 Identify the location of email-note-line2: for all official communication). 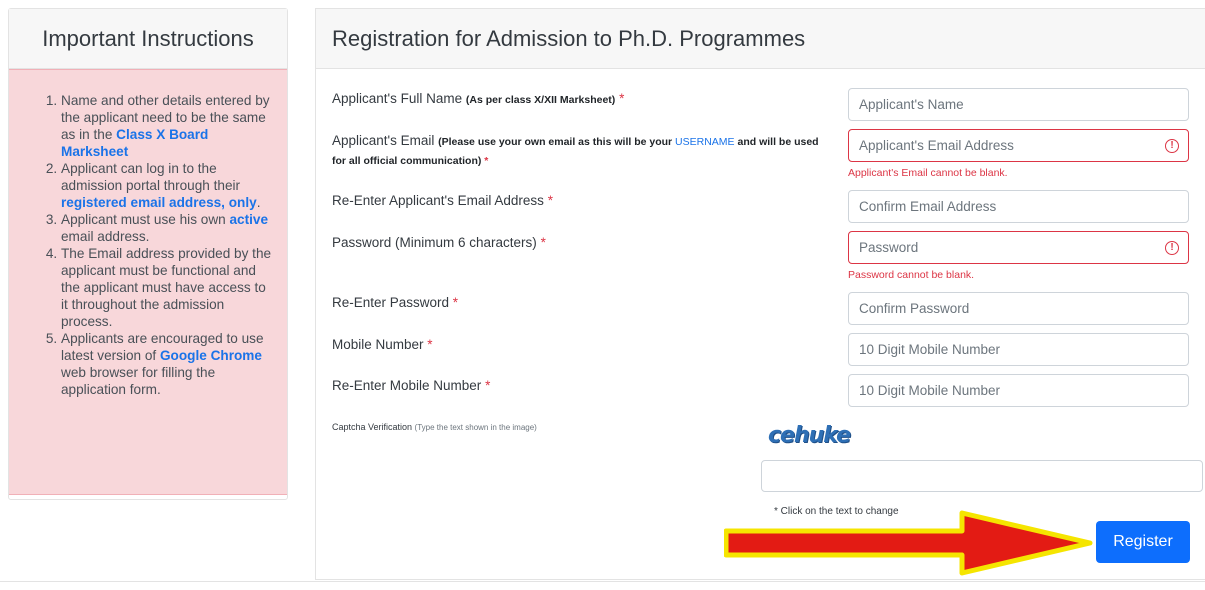
(407, 161).